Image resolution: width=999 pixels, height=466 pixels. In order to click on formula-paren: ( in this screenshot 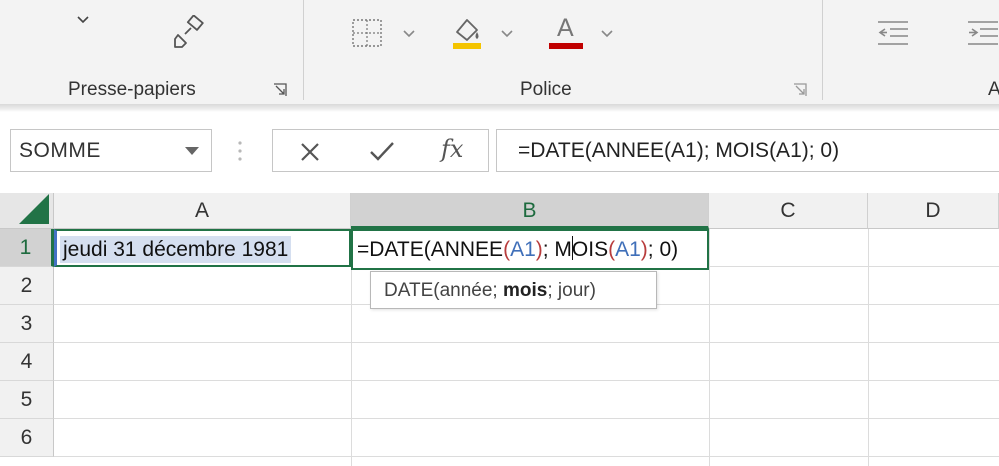, I will do `click(507, 249)`.